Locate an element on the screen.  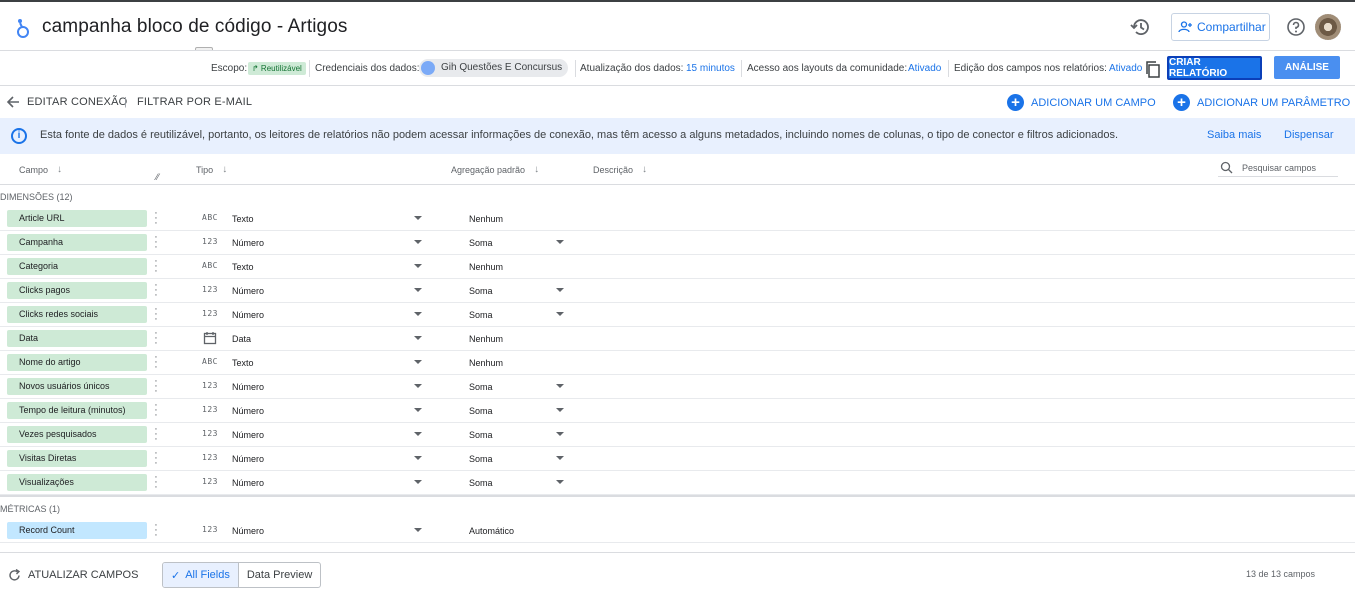
copy-icon is located at coordinates (1153, 69).